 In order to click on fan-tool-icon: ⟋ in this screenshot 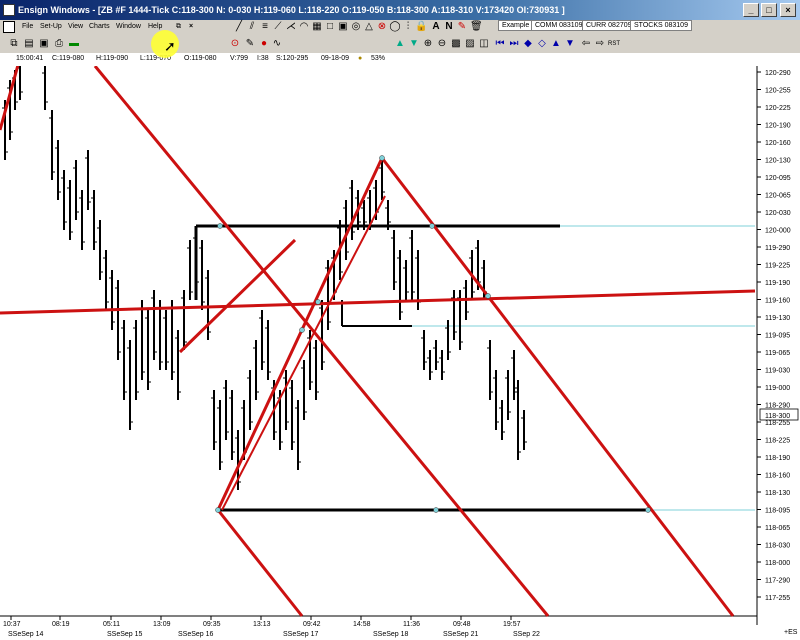, I will do `click(278, 27)`.